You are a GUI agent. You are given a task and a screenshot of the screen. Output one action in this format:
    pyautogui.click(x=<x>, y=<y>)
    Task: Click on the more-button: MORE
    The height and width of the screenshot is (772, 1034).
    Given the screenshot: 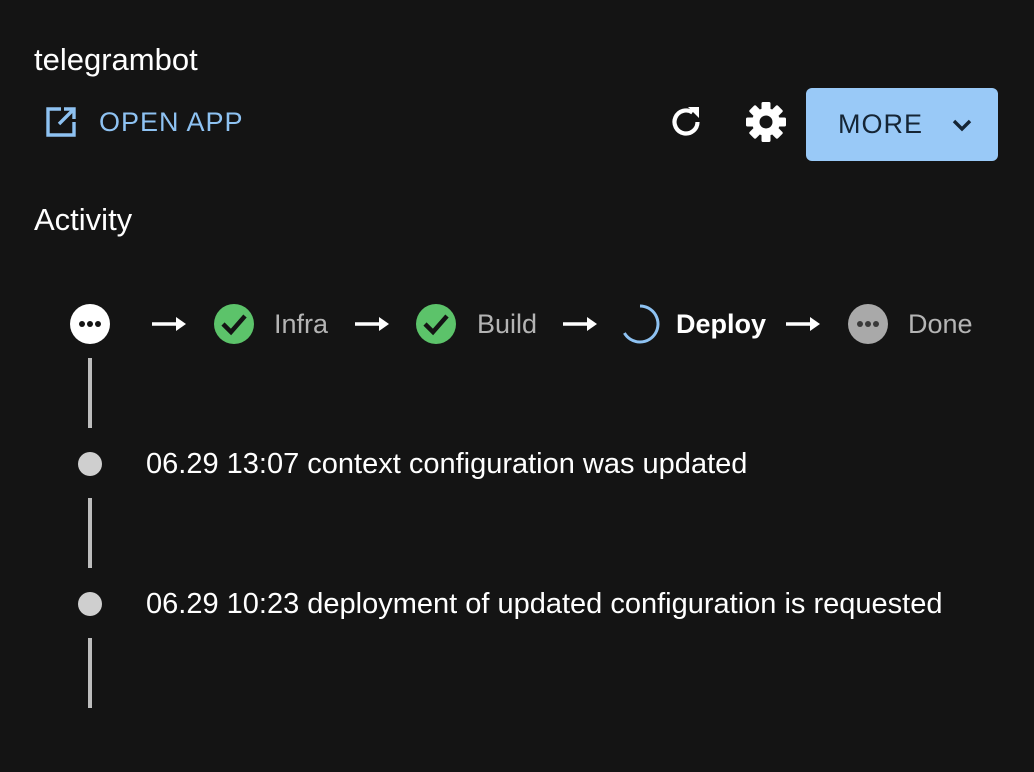 What is the action you would take?
    pyautogui.click(x=902, y=124)
    